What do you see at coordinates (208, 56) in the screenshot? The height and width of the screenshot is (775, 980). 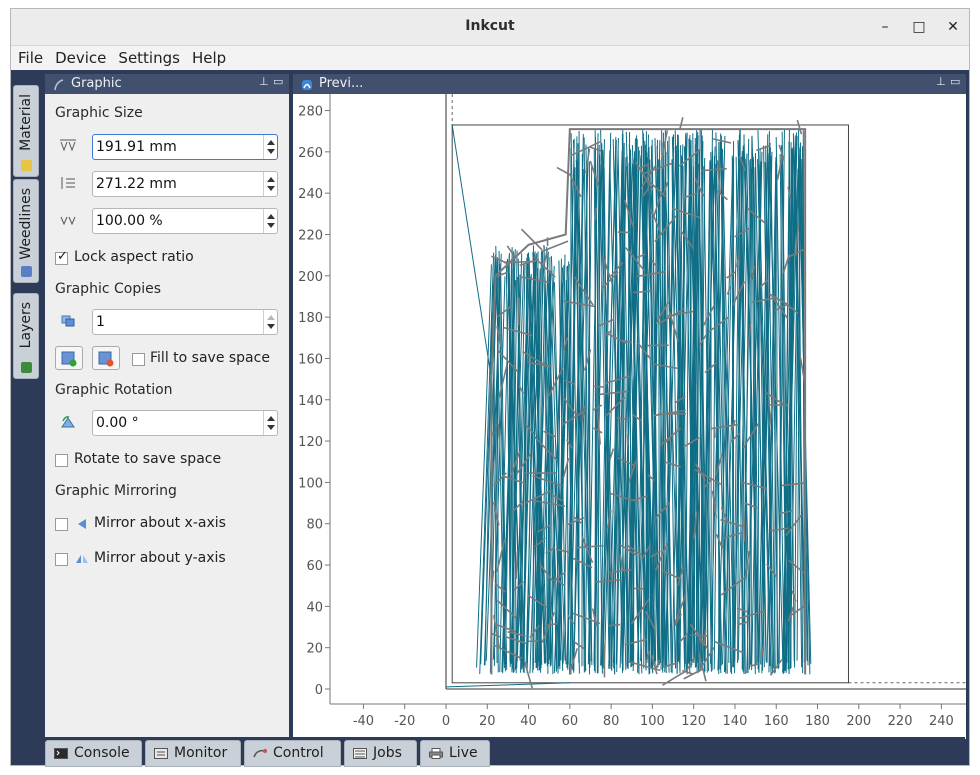 I see `menu-help: Help` at bounding box center [208, 56].